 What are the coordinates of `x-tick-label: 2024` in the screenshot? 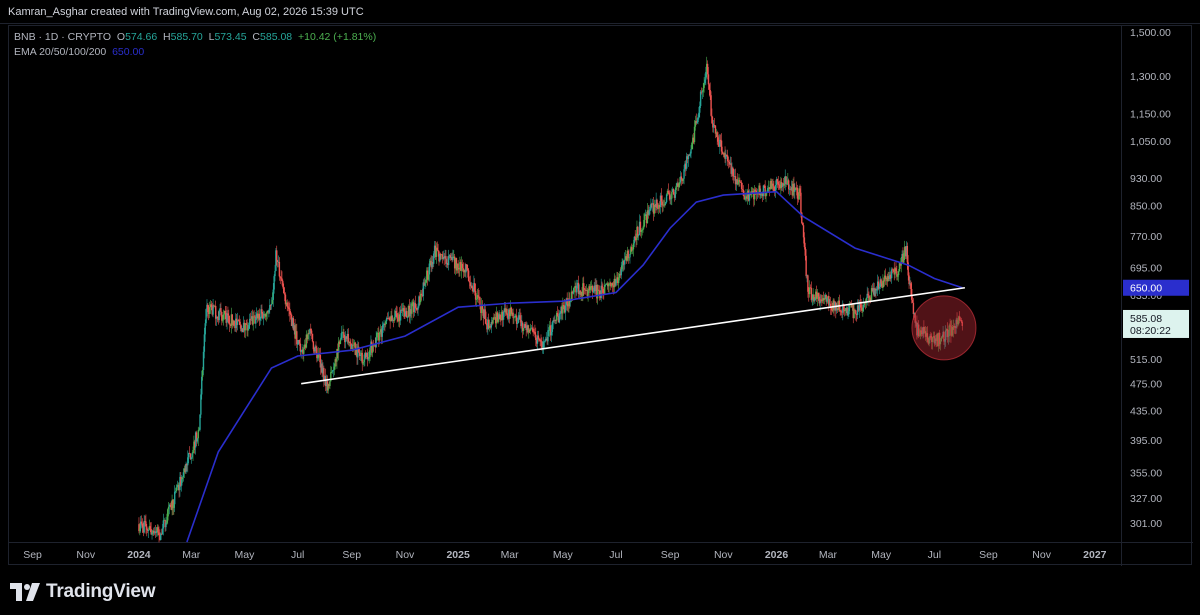 It's located at (139, 555).